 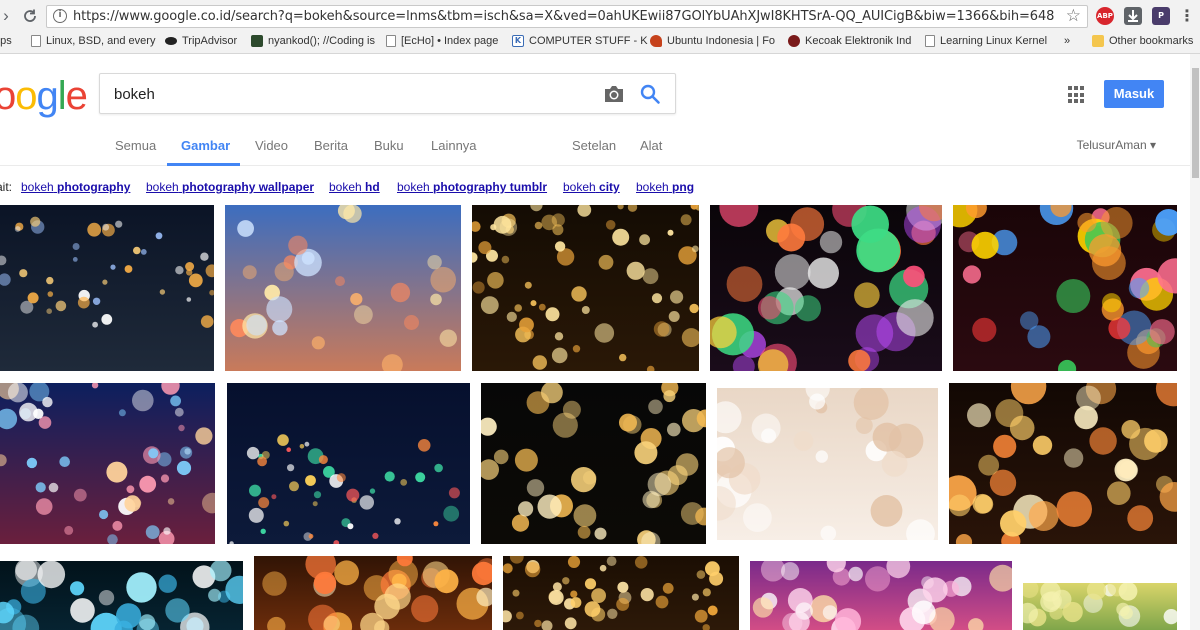 What do you see at coordinates (1187, 16) in the screenshot?
I see `menu-icon: ⋮` at bounding box center [1187, 16].